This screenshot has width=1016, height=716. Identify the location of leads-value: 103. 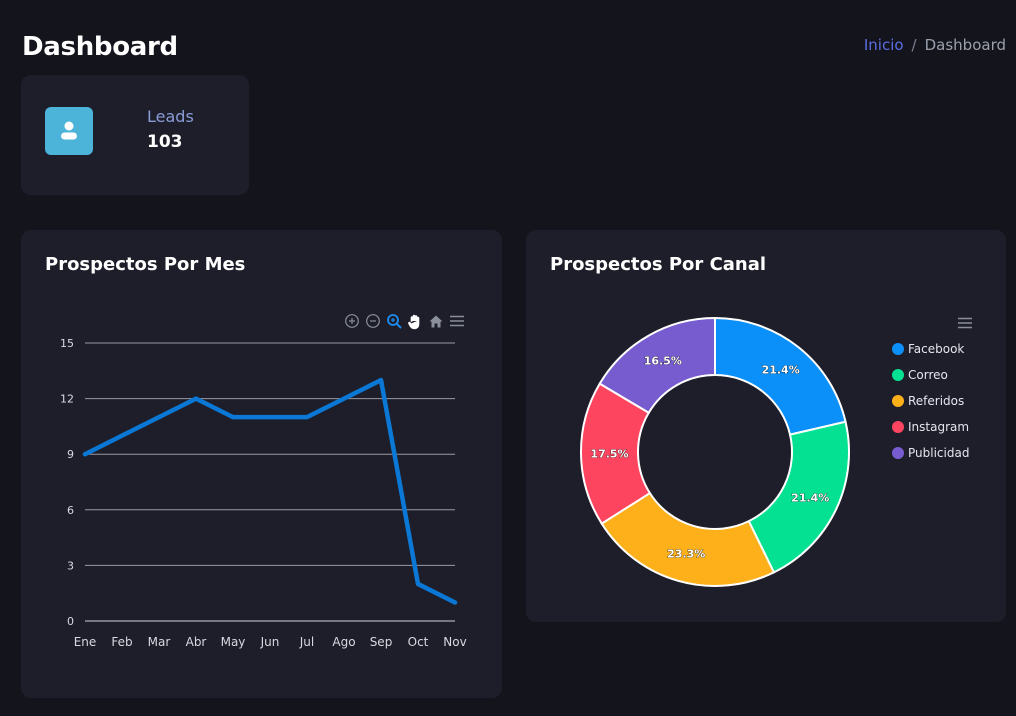
(165, 142).